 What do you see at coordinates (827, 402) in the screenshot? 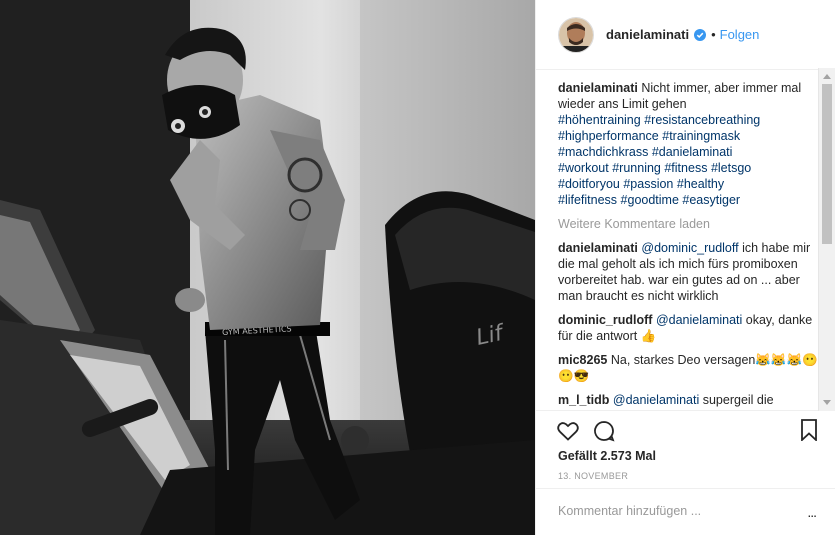
I see `scroll-down-arrow` at bounding box center [827, 402].